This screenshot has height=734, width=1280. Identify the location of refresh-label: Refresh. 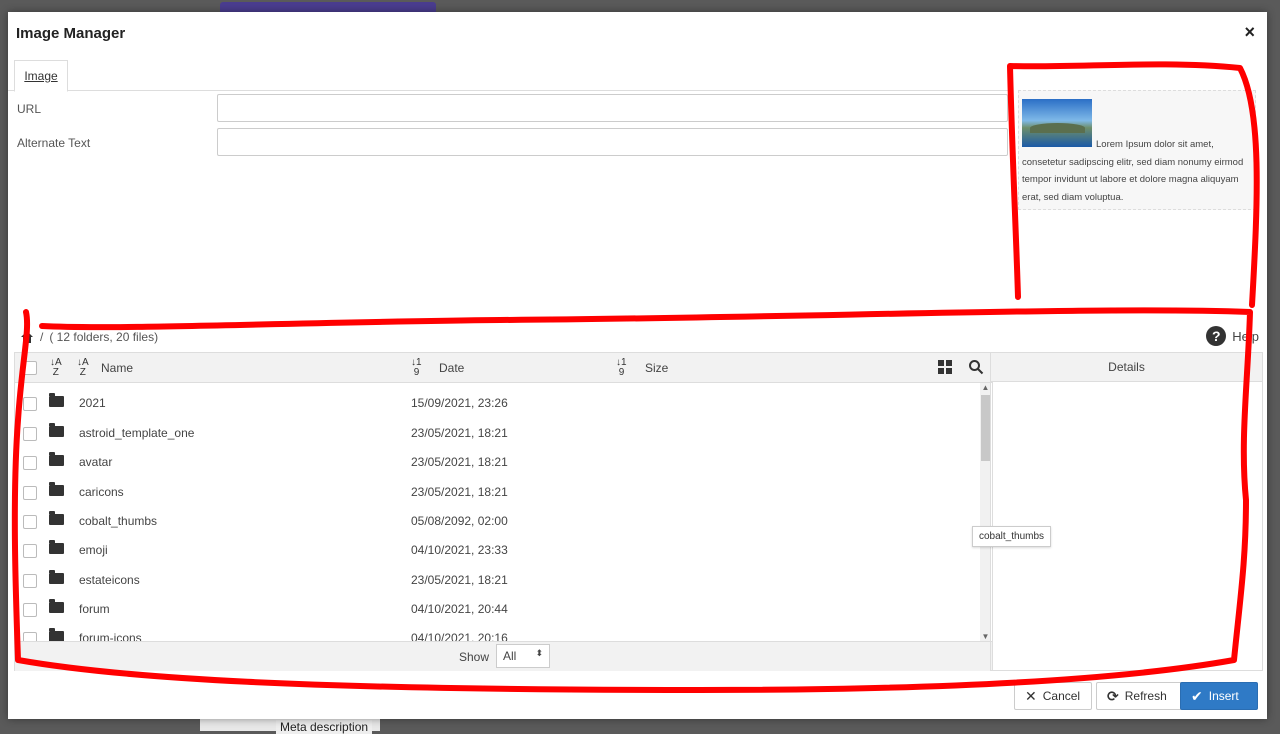
(1145, 696).